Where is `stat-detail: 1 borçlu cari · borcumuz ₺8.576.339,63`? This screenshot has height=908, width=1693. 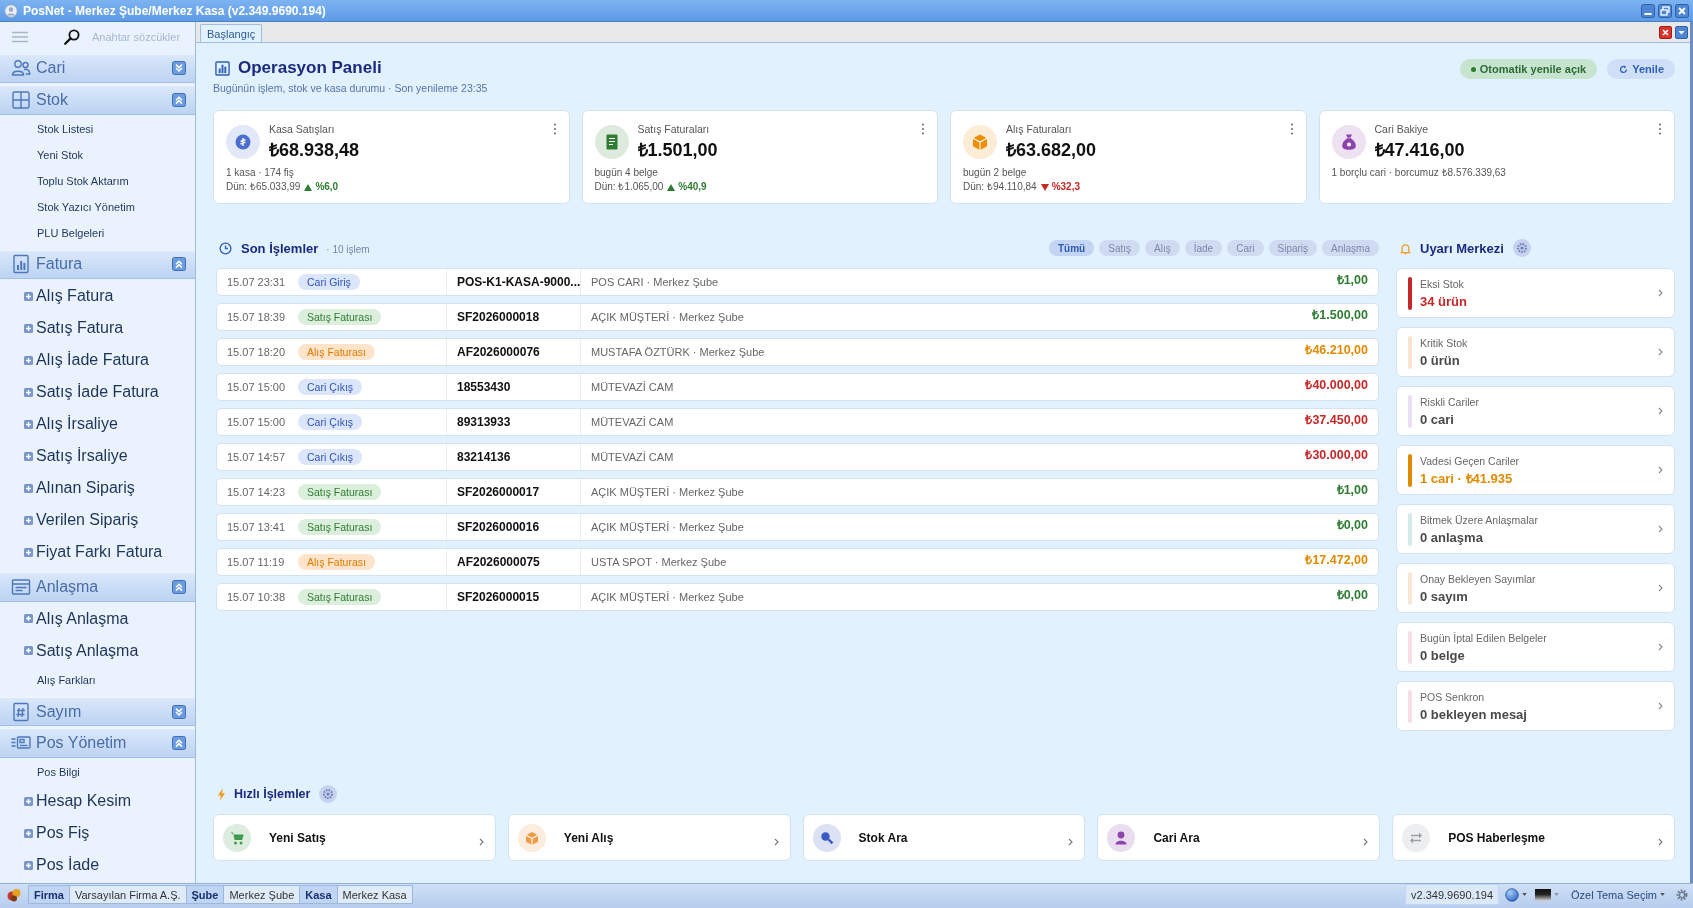
stat-detail: 1 borçlu cari · borcumuz ₺8.576.339,63 is located at coordinates (1419, 173).